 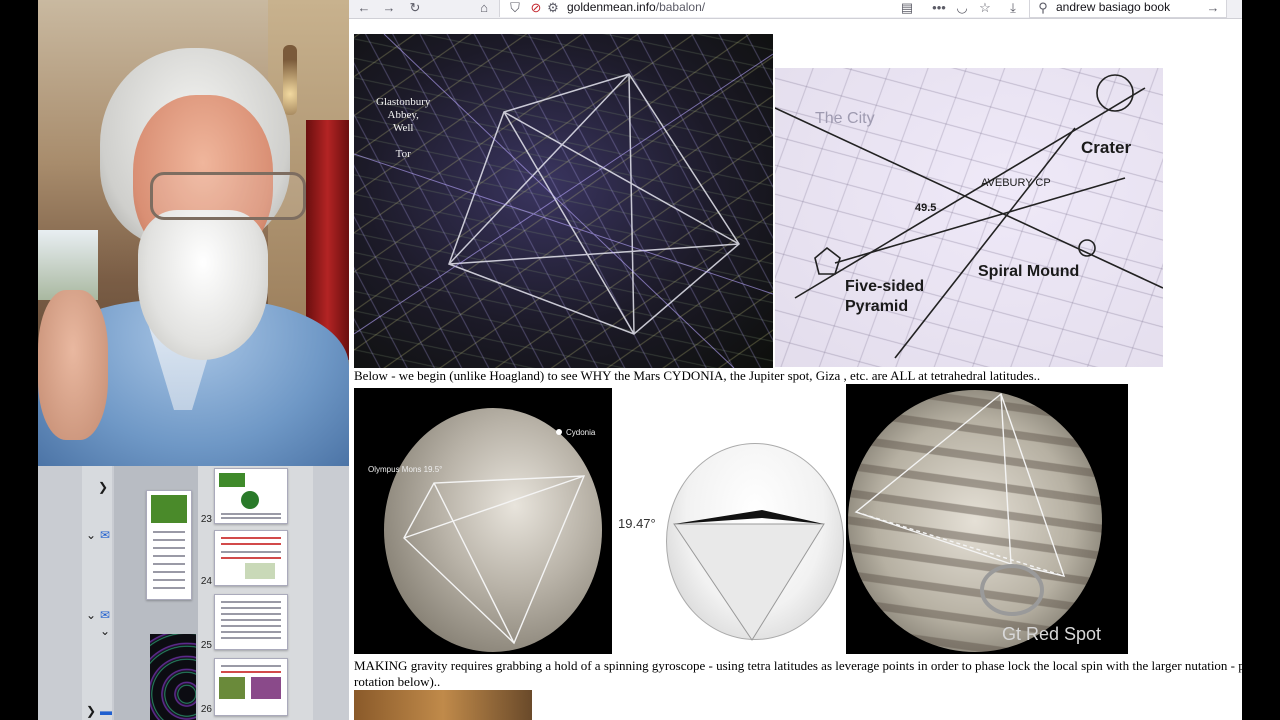 What do you see at coordinates (415, 9) in the screenshot?
I see `reload-icon: ↻` at bounding box center [415, 9].